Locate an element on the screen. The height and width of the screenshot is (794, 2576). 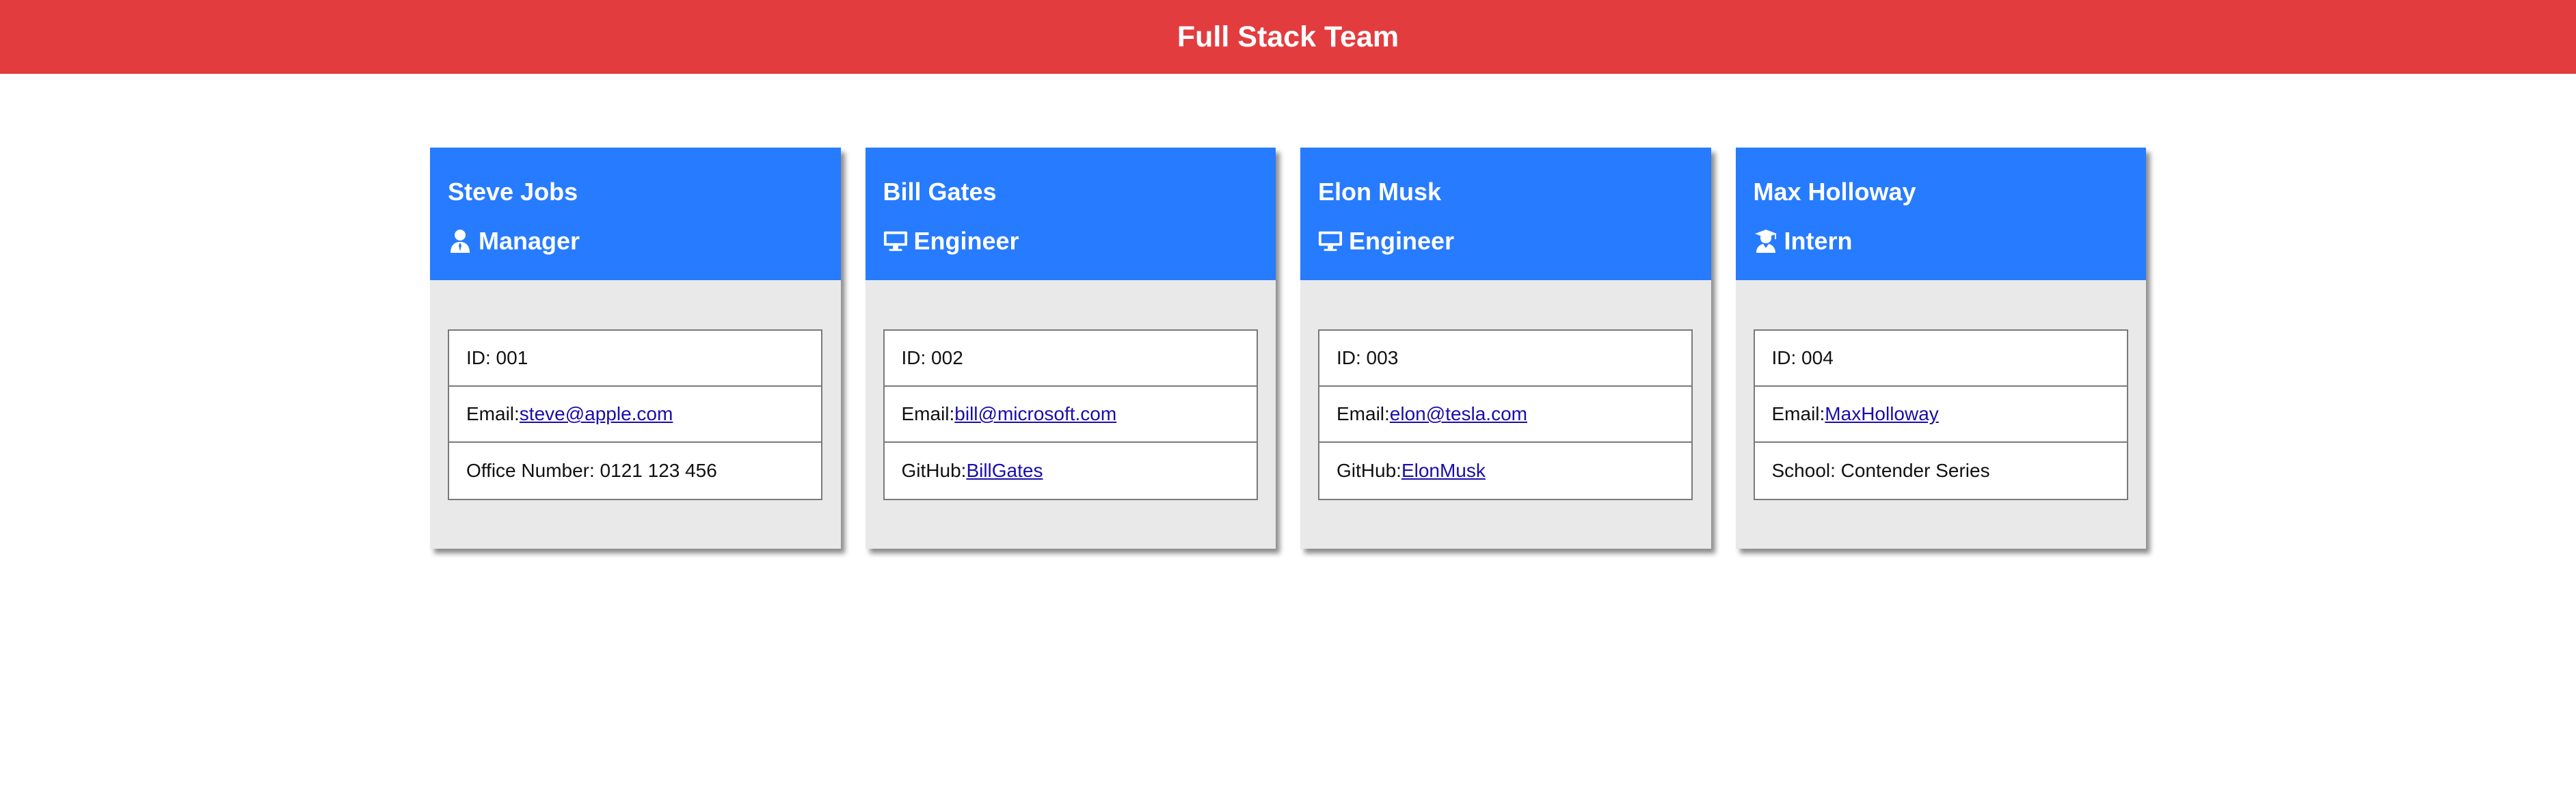
email-link: elon@tesla.com is located at coordinates (1458, 414).